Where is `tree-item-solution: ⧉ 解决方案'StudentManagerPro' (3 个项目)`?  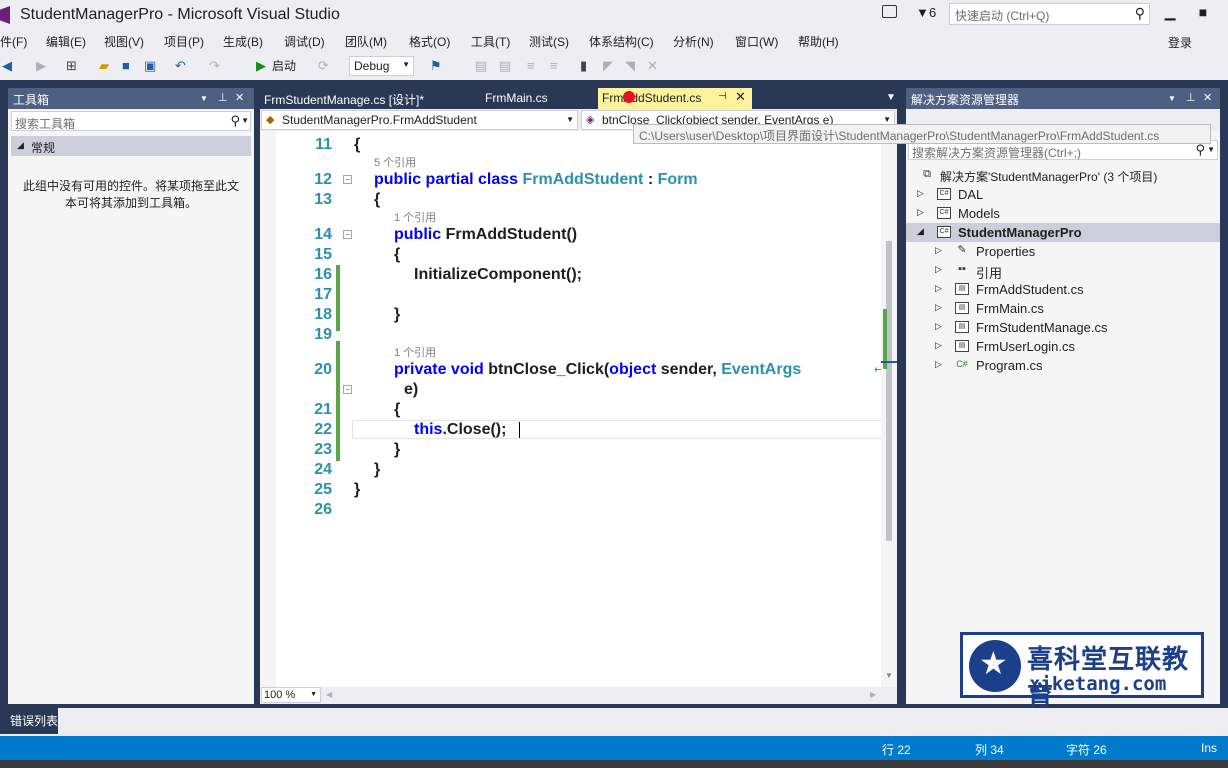
tree-item-solution: ⧉ 解决方案'StudentManagerPro' (3 个项目) is located at coordinates (1063, 175).